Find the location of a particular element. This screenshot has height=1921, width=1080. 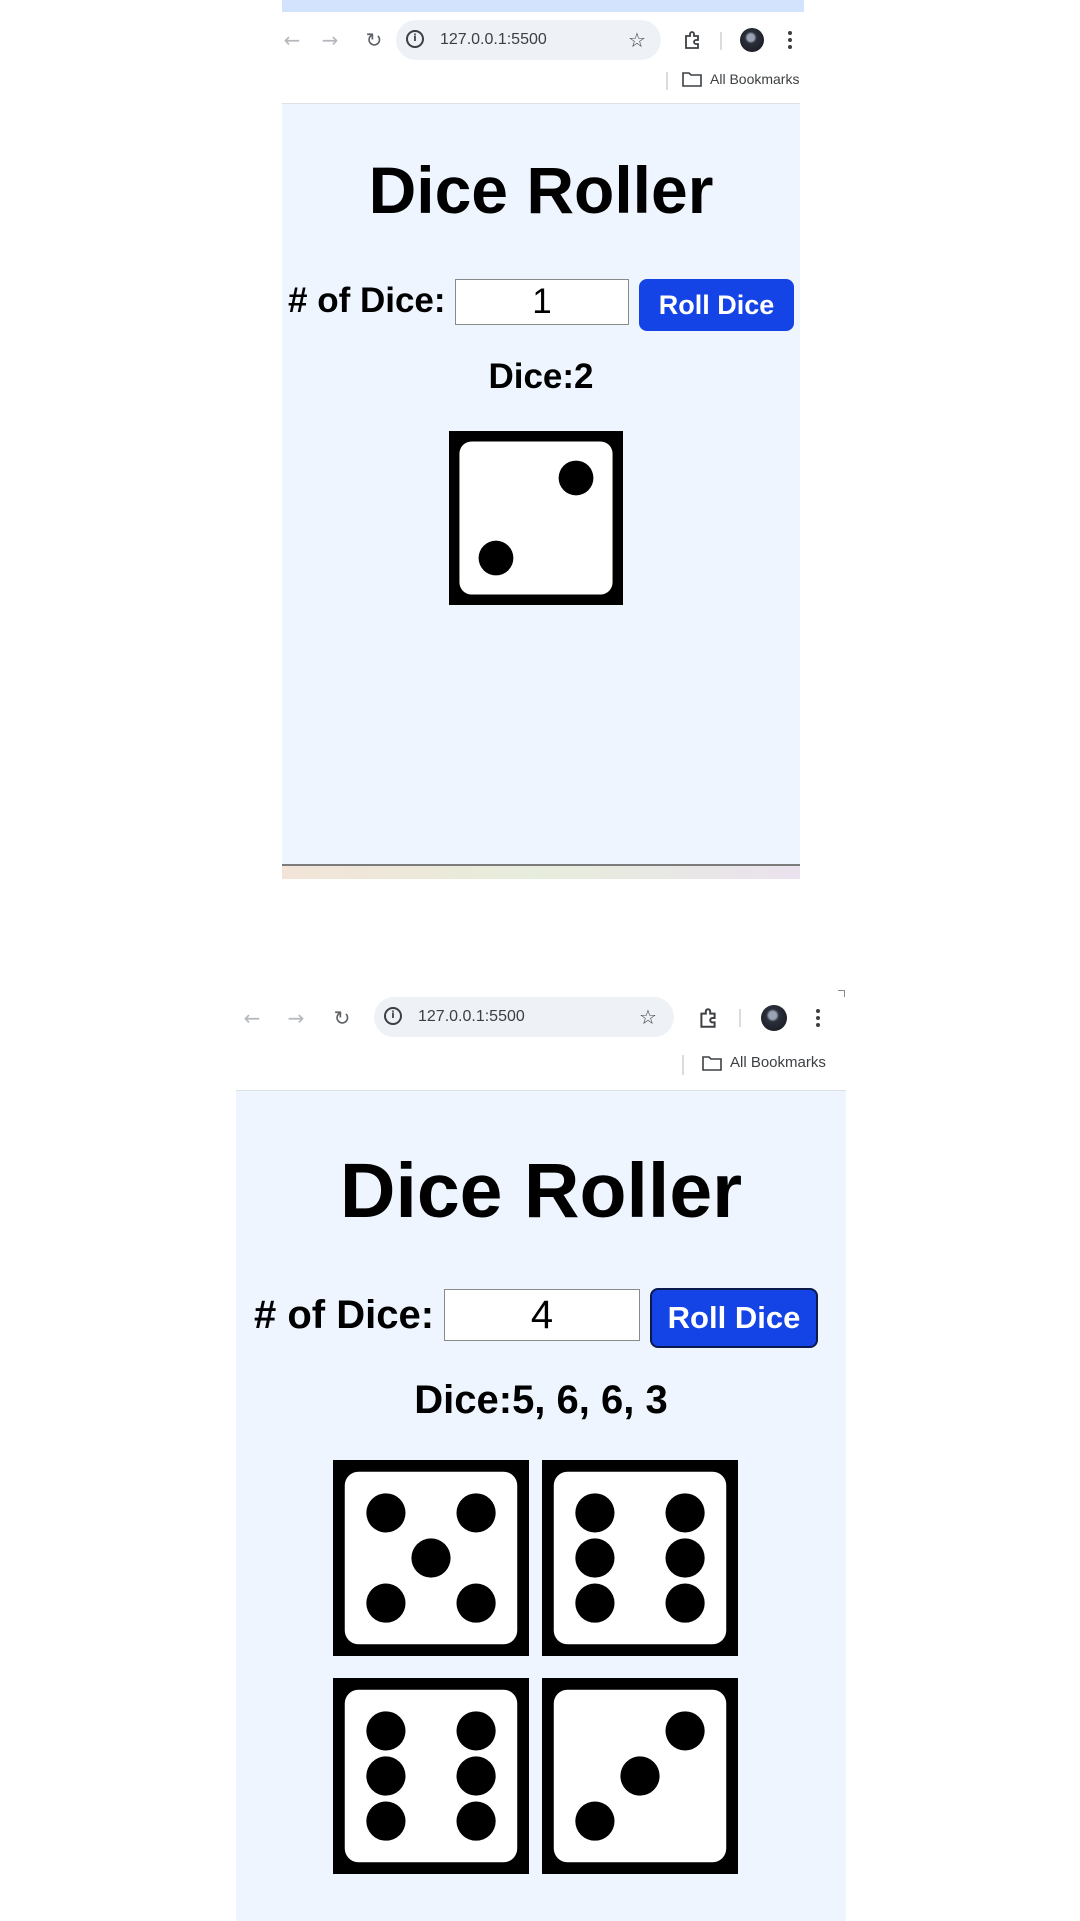

tab-strip is located at coordinates (543, 6).